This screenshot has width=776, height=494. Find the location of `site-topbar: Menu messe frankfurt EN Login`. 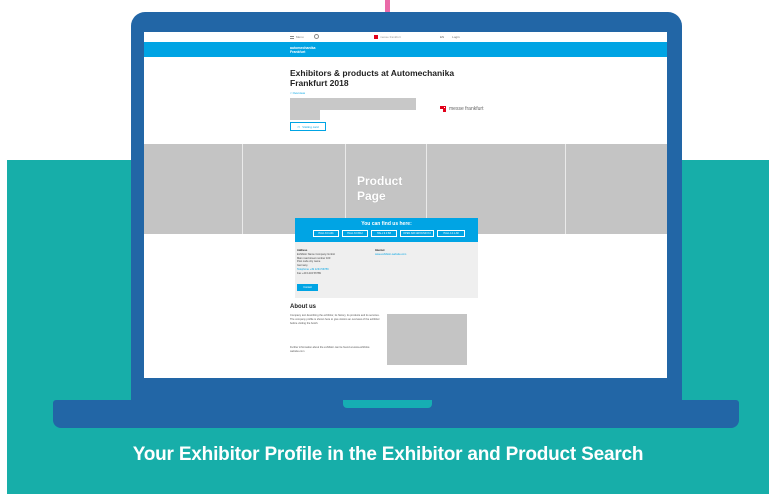

site-topbar: Menu messe frankfurt EN Login is located at coordinates (405, 37).